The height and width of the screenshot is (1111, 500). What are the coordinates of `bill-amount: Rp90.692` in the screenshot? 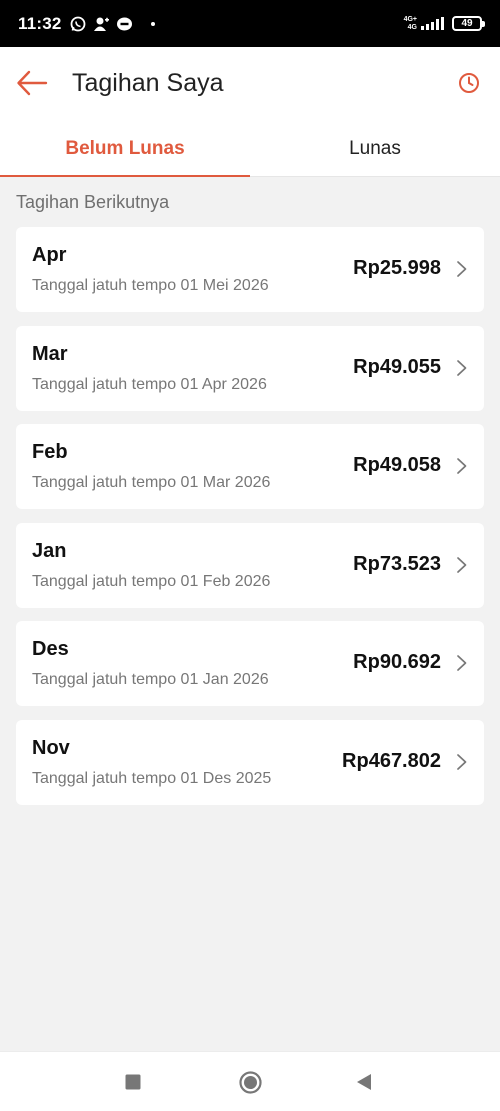 It's located at (397, 662).